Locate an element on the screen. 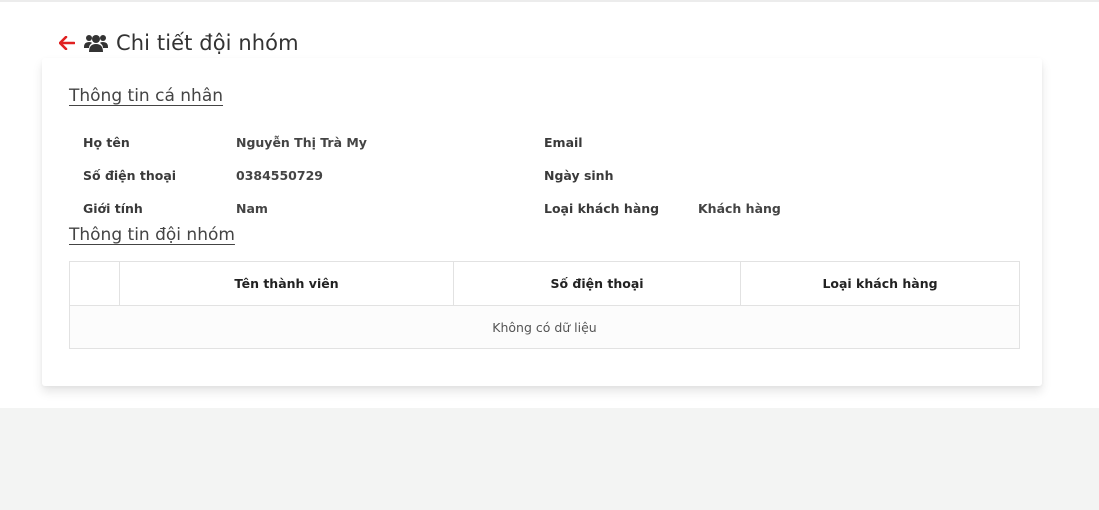 This screenshot has width=1099, height=510. email-label: Email is located at coordinates (563, 142).